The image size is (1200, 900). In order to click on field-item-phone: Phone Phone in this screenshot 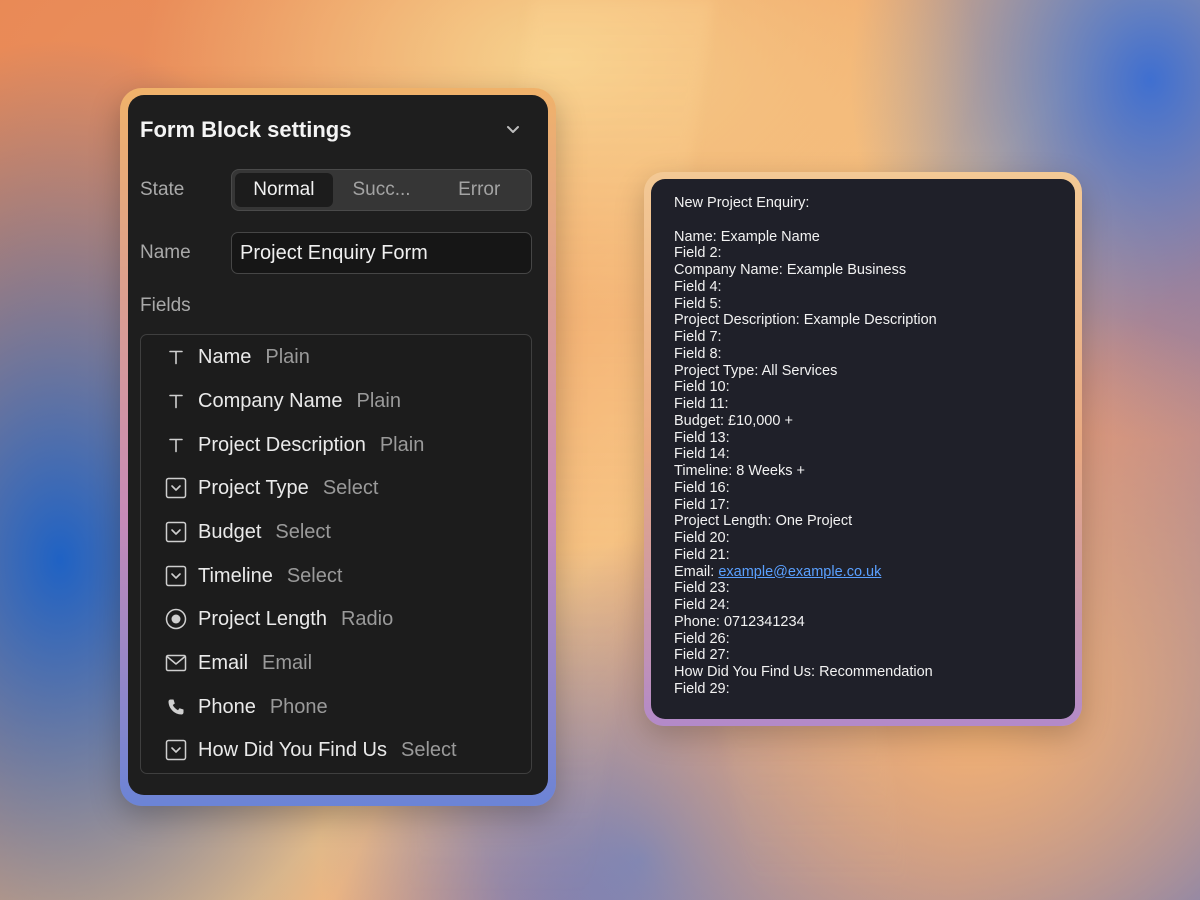, I will do `click(336, 707)`.